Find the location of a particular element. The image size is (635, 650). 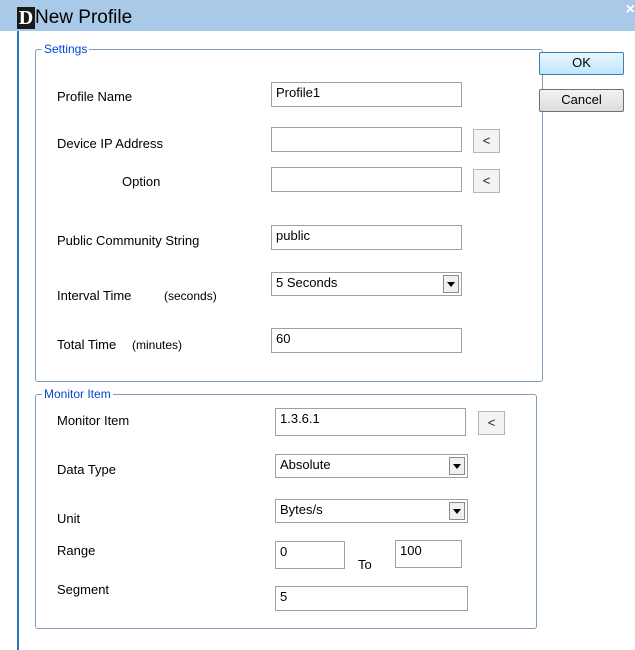

monitor-item-input: 1.3.6.1 is located at coordinates (370, 422).